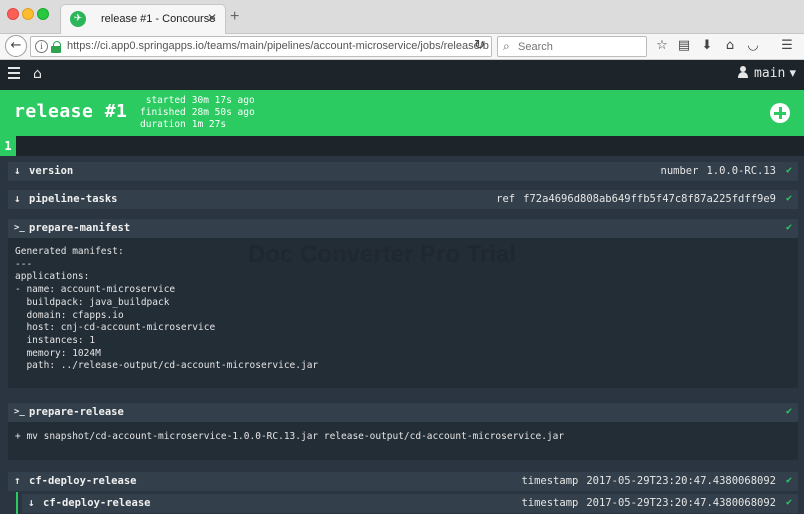 The height and width of the screenshot is (514, 804). I want to click on step-name: version, so click(51, 171).